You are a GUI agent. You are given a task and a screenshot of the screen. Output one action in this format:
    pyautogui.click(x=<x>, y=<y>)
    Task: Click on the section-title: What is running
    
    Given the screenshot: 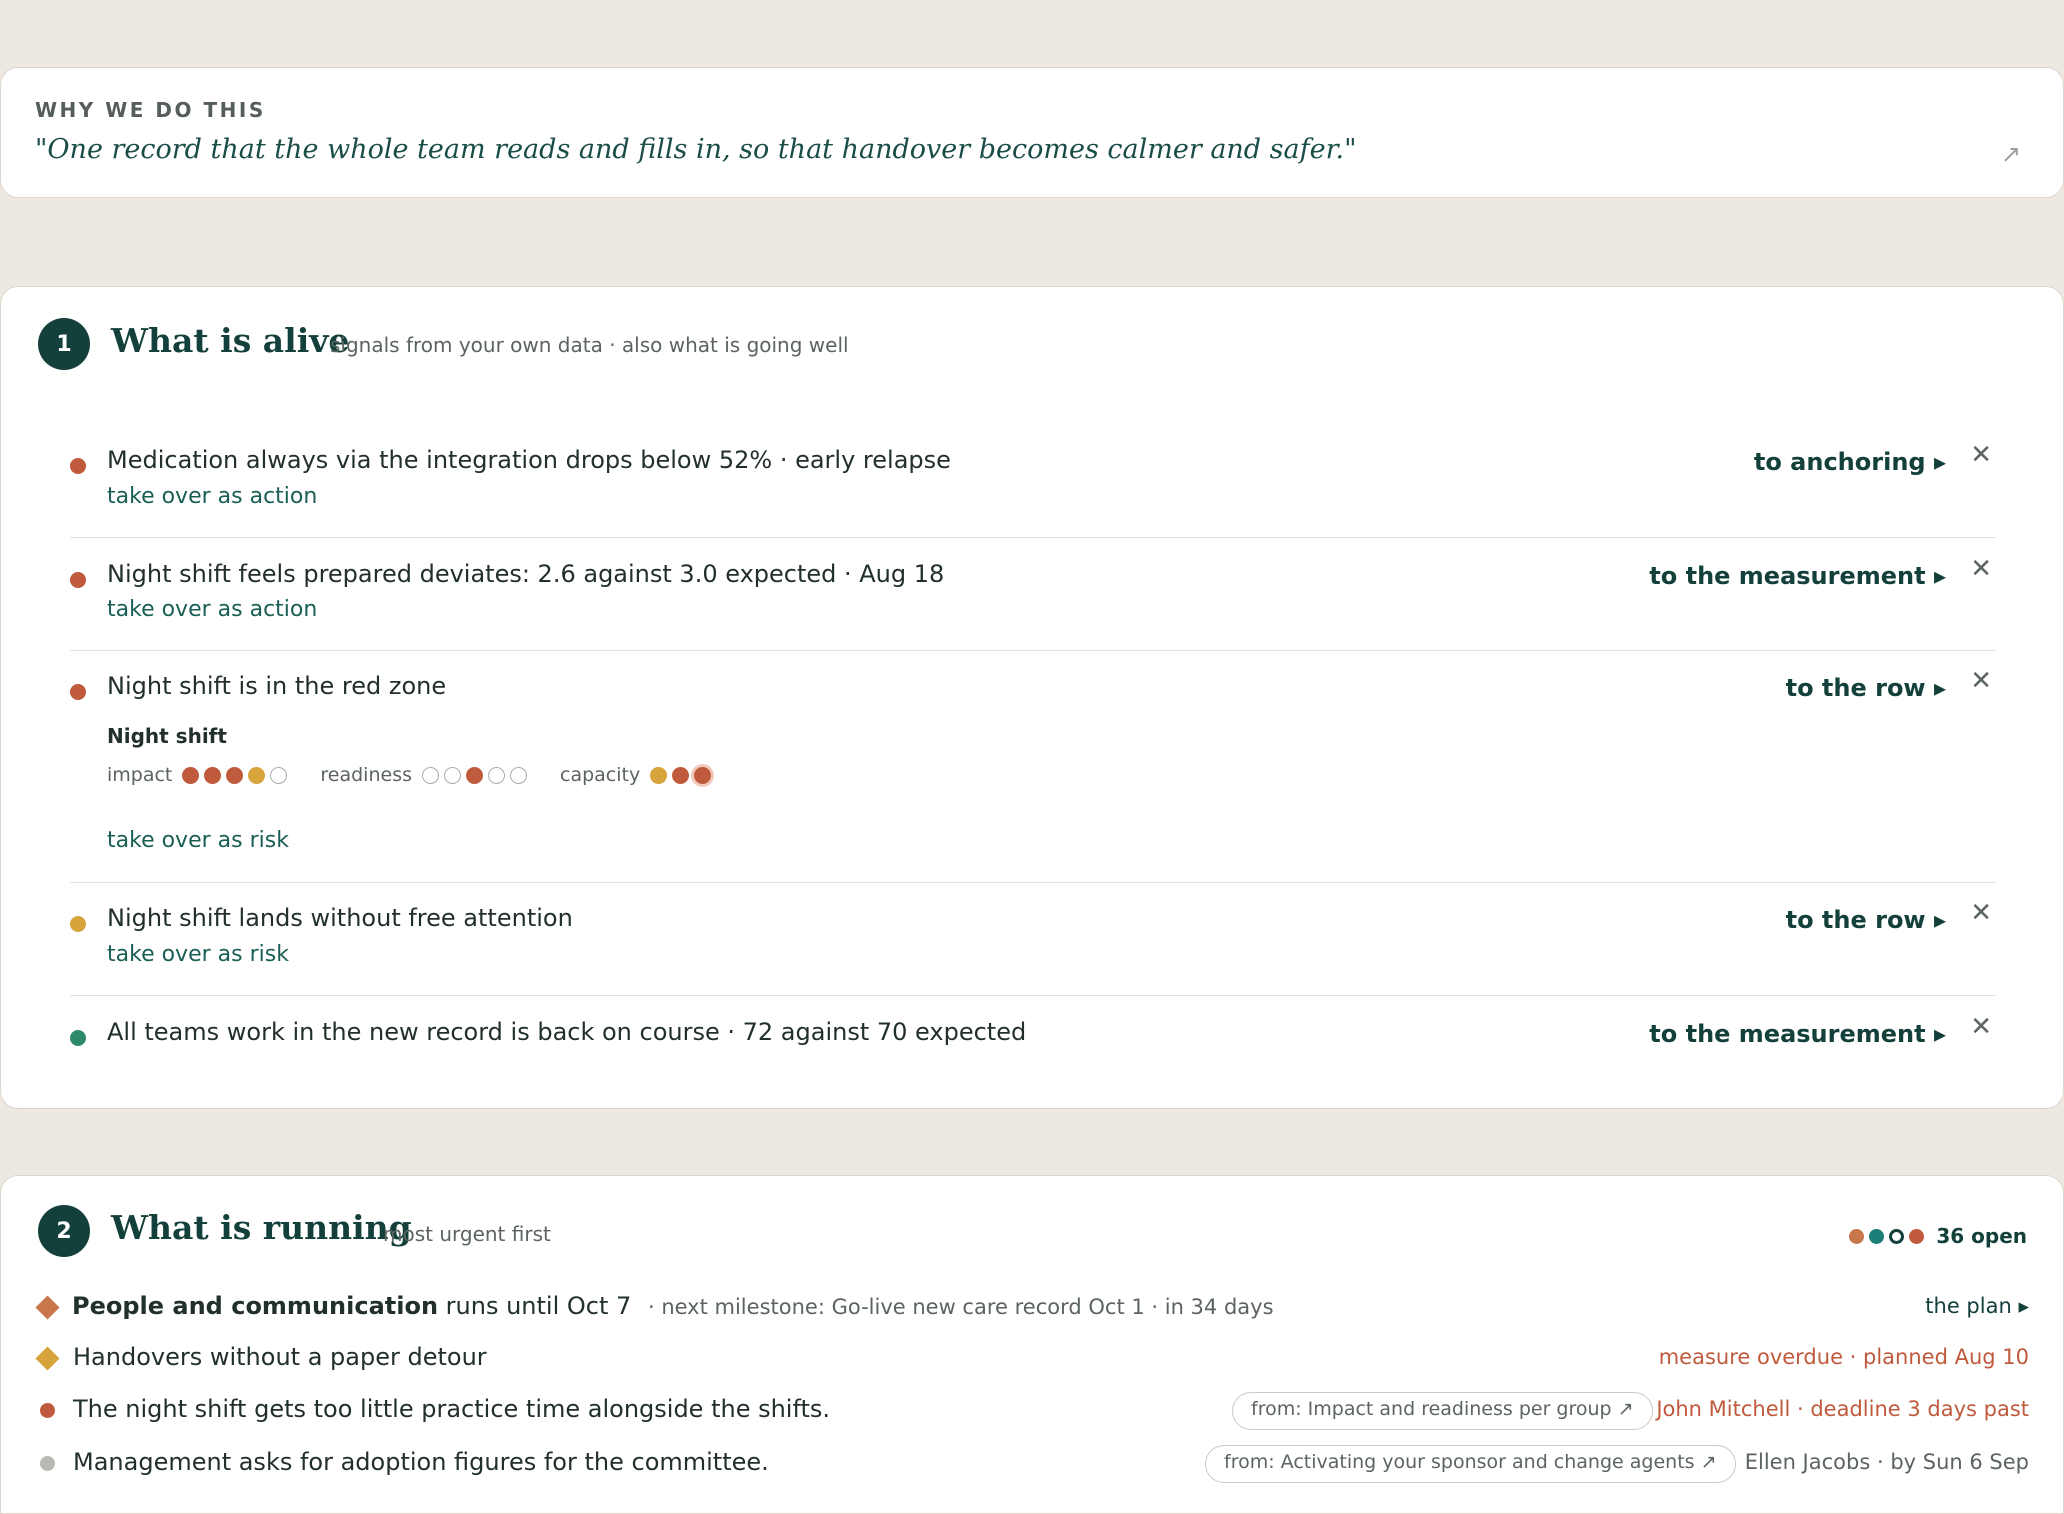 What is the action you would take?
    pyautogui.click(x=261, y=1227)
    